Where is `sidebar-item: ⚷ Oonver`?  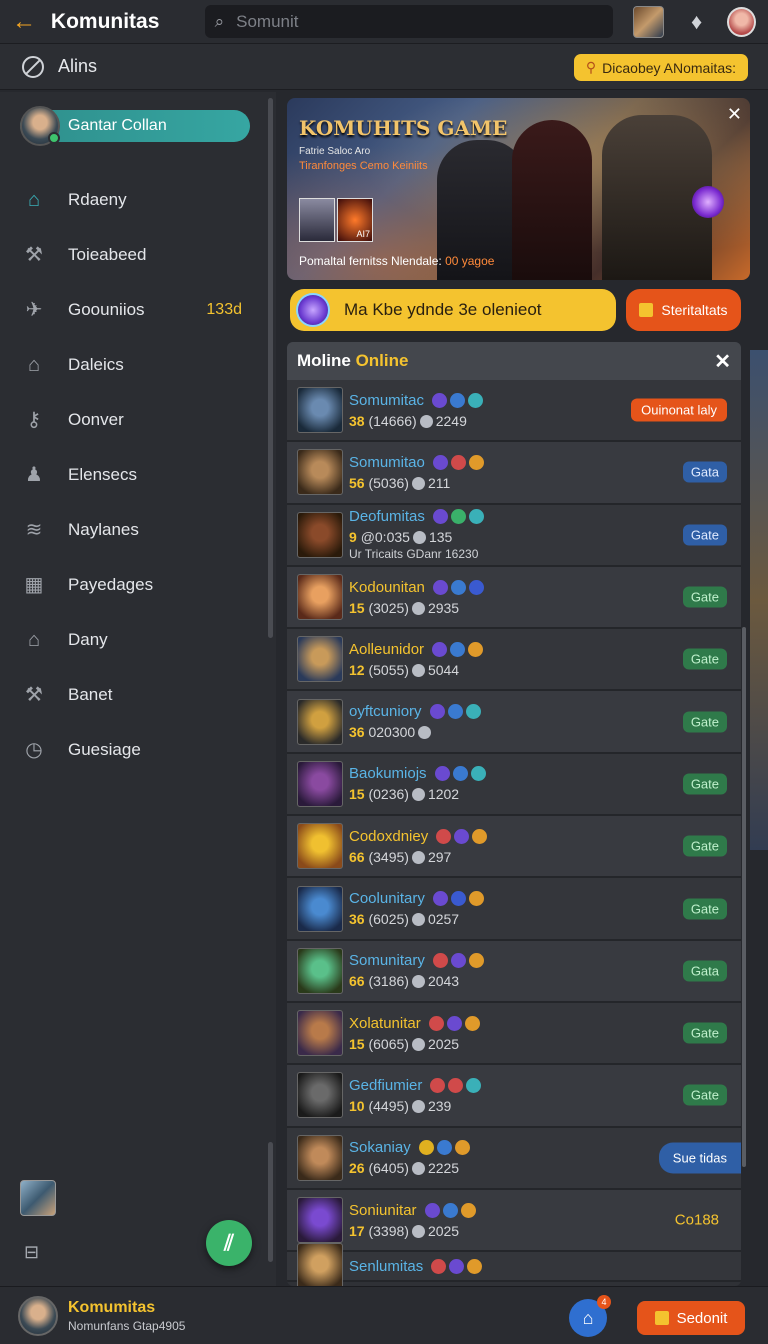 sidebar-item: ⚷ Oonver is located at coordinates (130, 419).